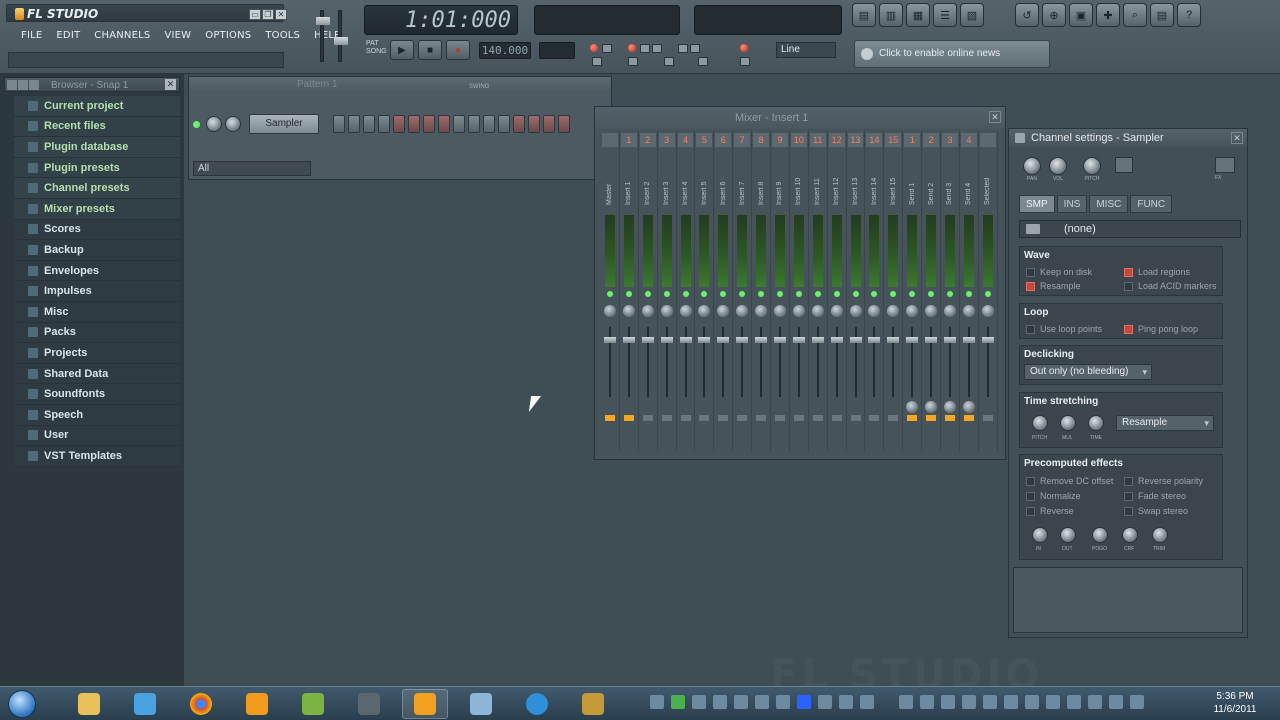 The height and width of the screenshot is (720, 1280). I want to click on bluetooth-icon, so click(804, 702).